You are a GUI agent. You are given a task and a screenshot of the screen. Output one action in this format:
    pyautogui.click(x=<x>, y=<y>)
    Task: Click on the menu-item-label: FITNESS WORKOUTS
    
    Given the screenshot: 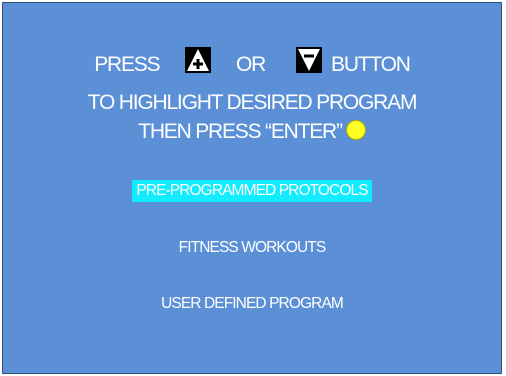 What is the action you would take?
    pyautogui.click(x=252, y=247)
    